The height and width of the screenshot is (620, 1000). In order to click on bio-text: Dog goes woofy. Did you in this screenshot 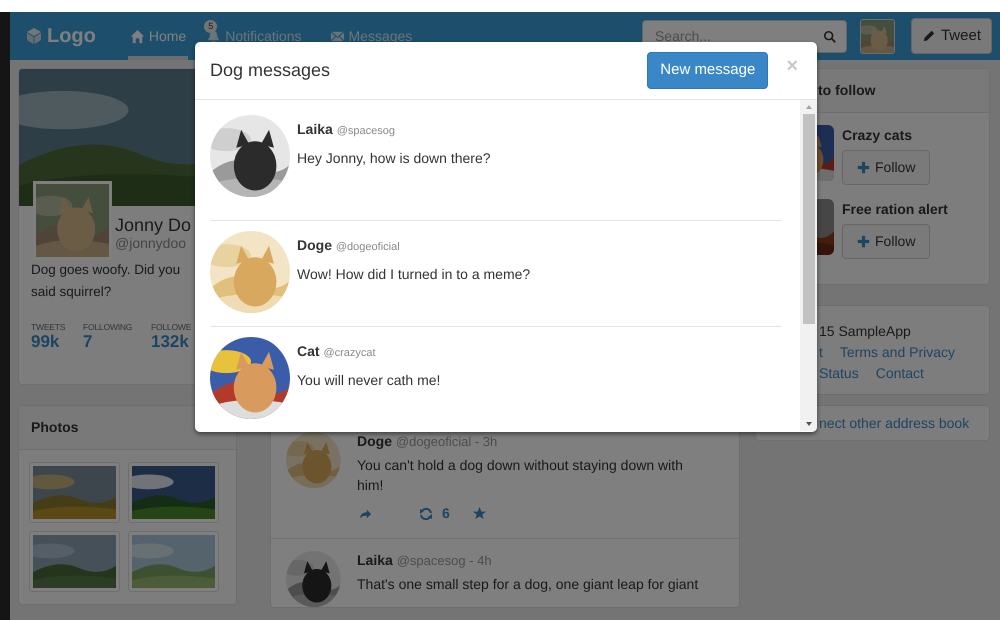, I will do `click(106, 270)`.